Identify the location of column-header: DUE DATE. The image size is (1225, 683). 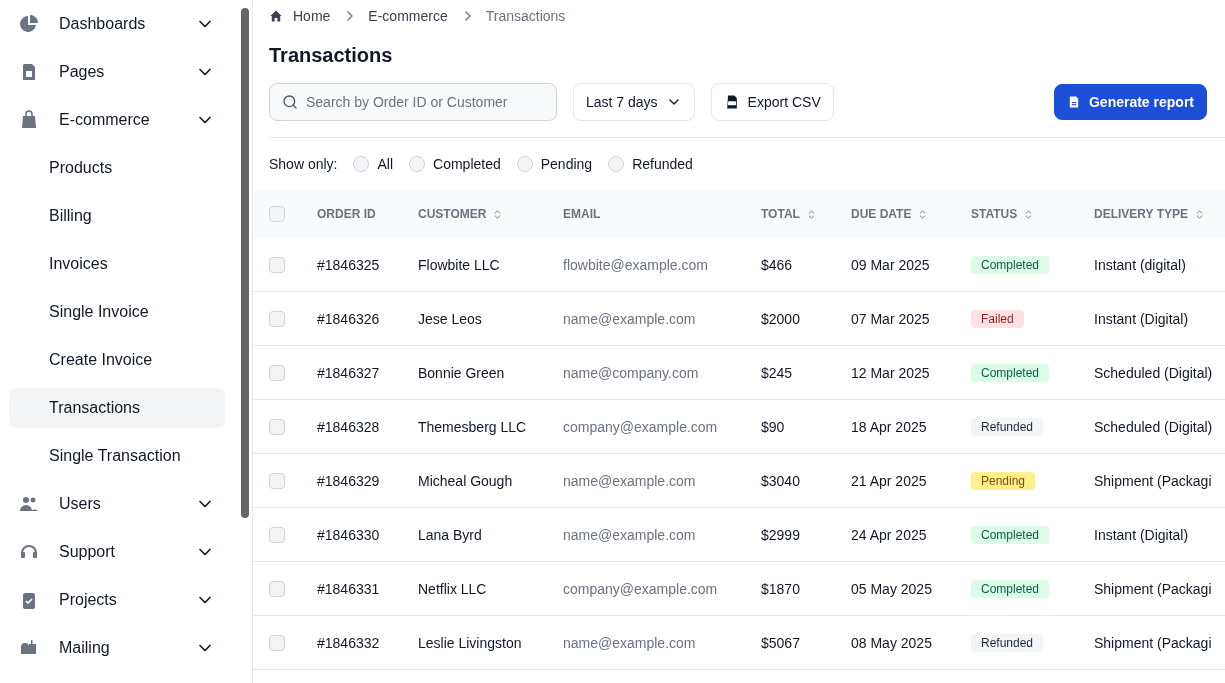
(890, 214).